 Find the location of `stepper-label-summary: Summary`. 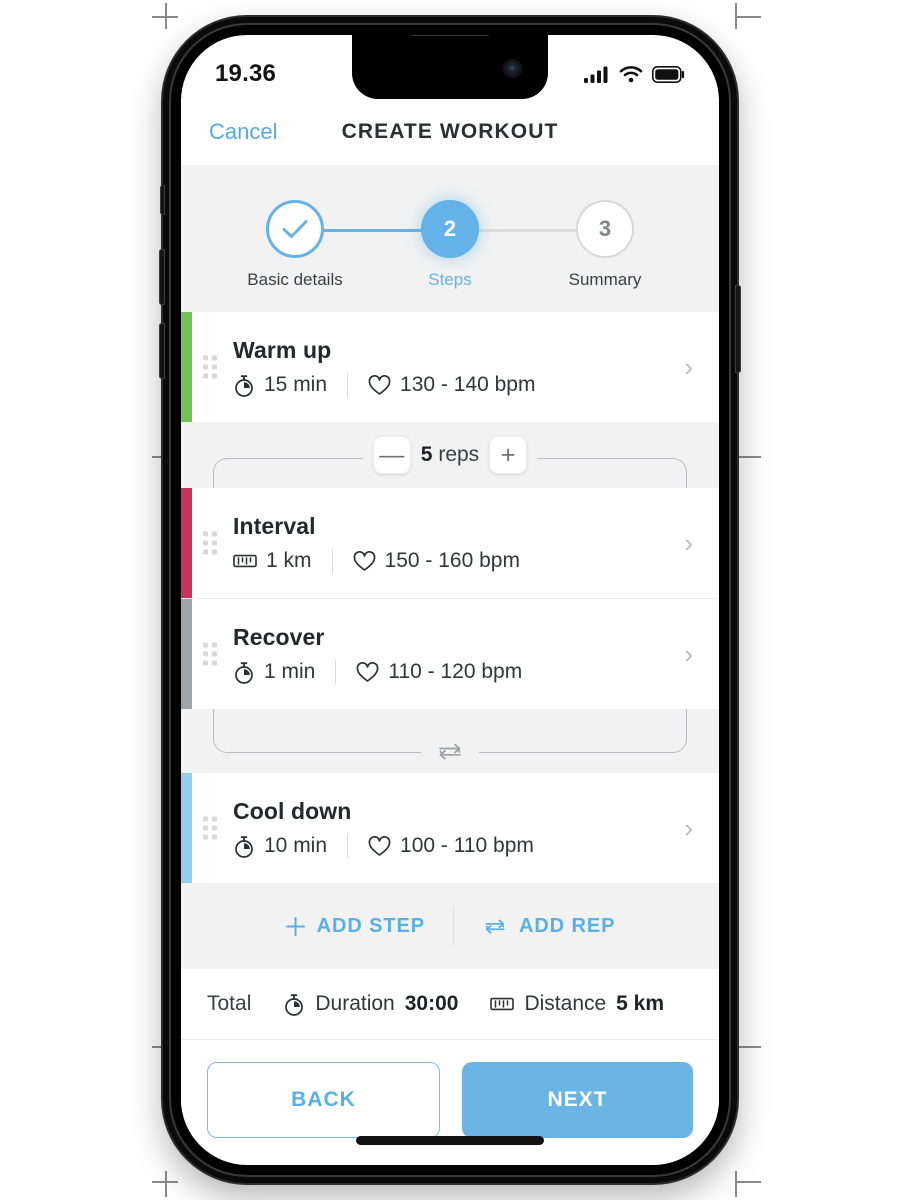

stepper-label-summary: Summary is located at coordinates (605, 279).